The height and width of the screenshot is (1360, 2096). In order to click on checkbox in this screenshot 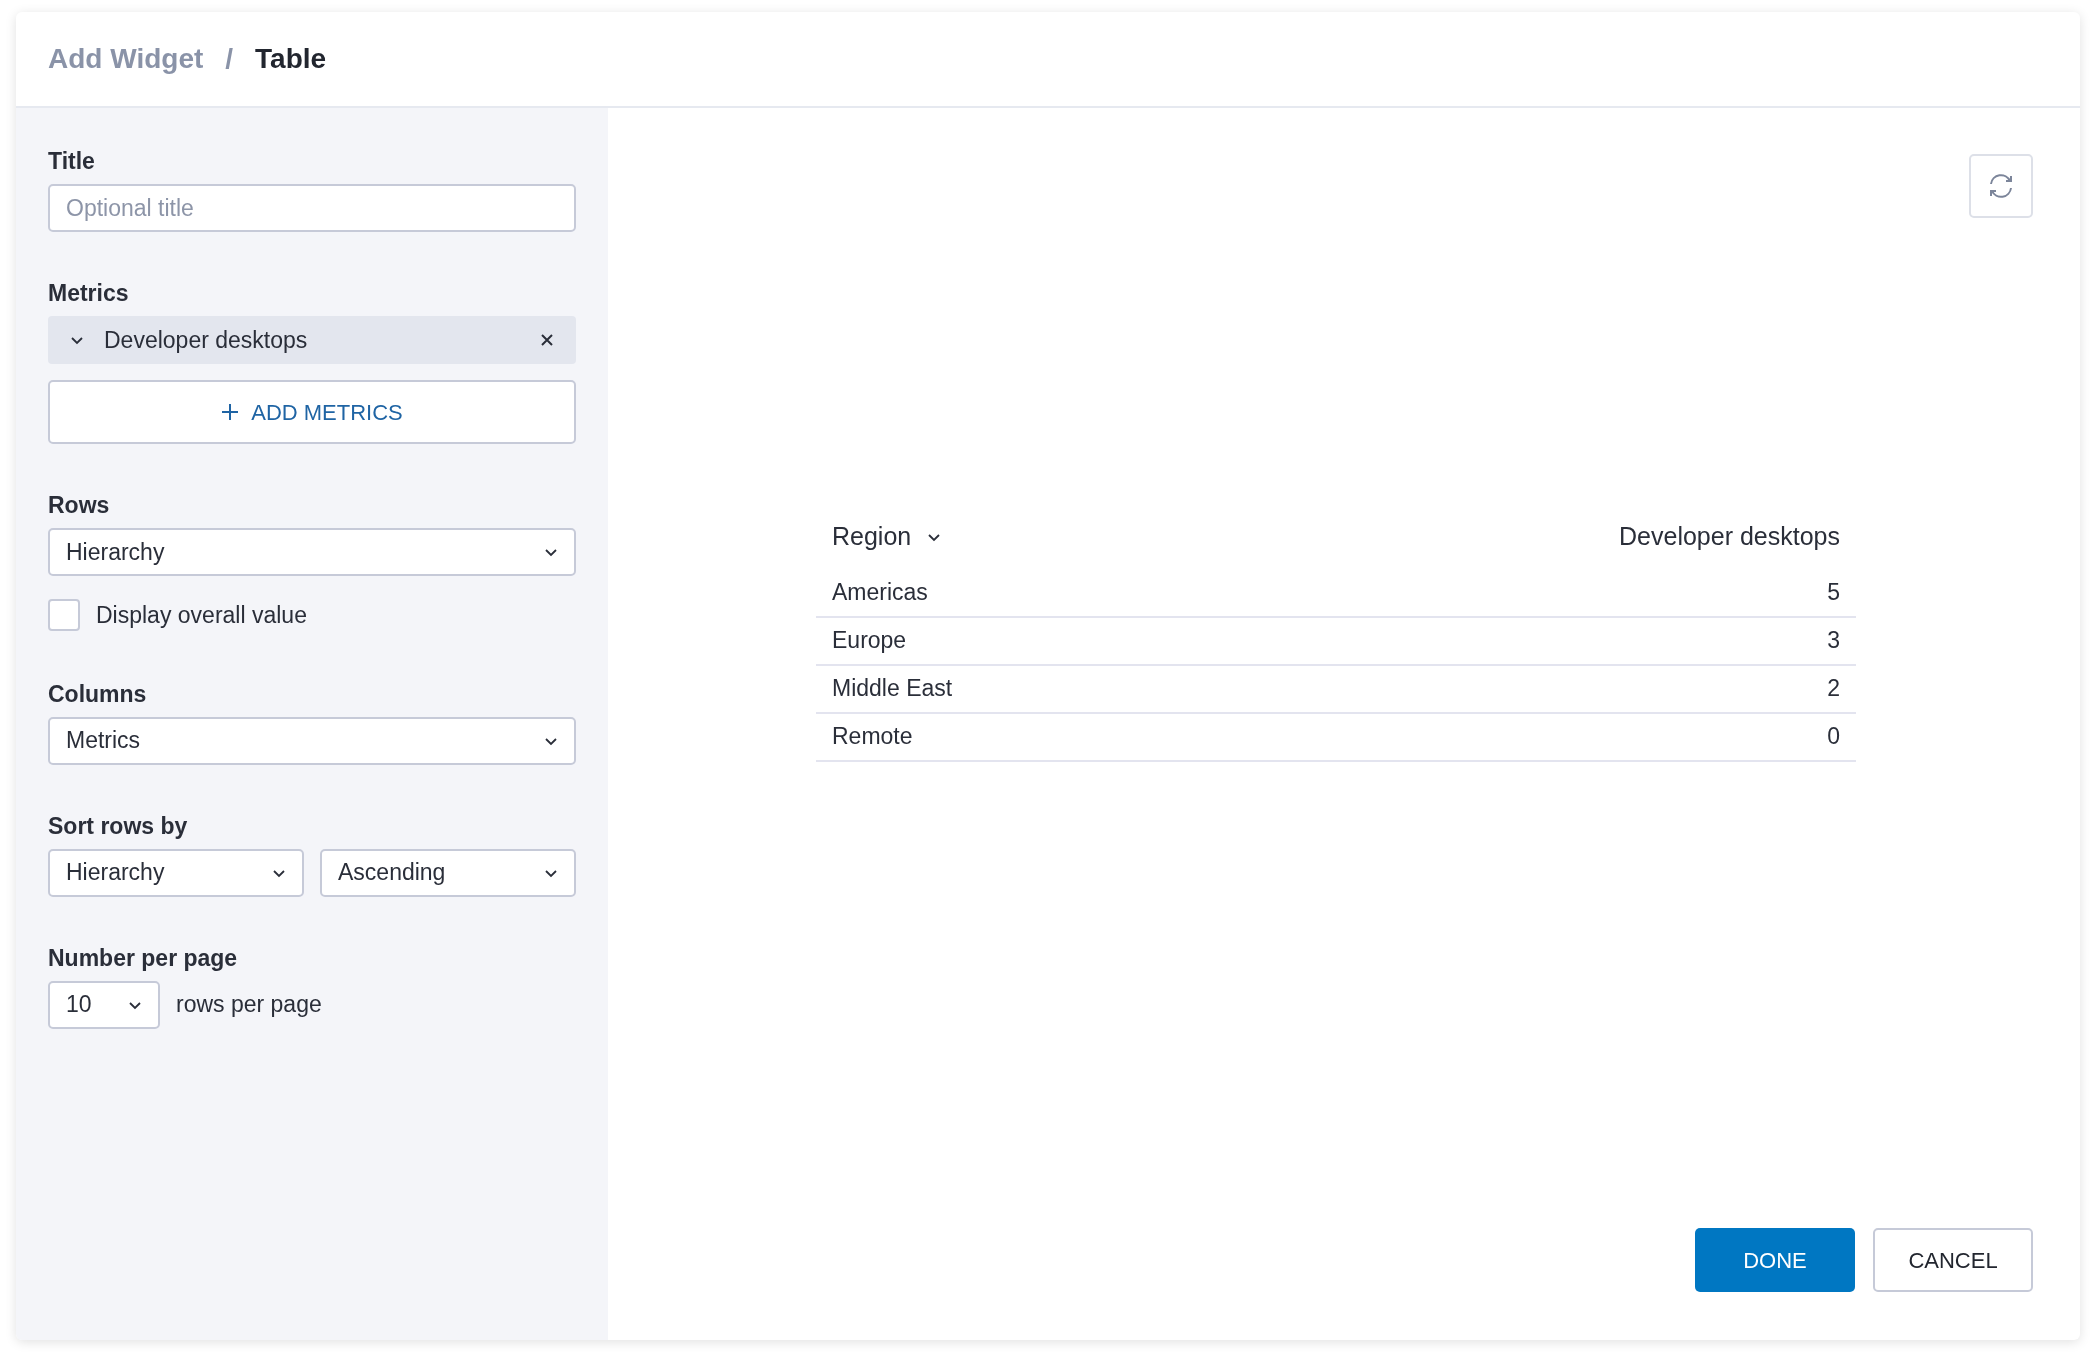, I will do `click(64, 615)`.